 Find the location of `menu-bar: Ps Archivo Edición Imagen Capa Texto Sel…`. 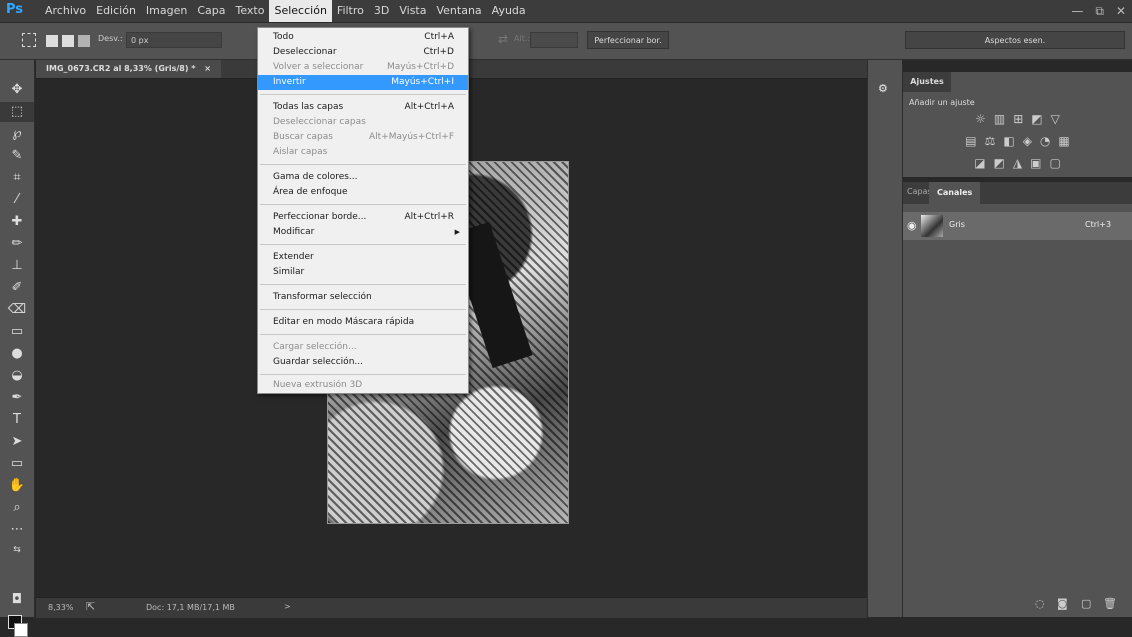

menu-bar: Ps Archivo Edición Imagen Capa Texto Sel… is located at coordinates (566, 11).